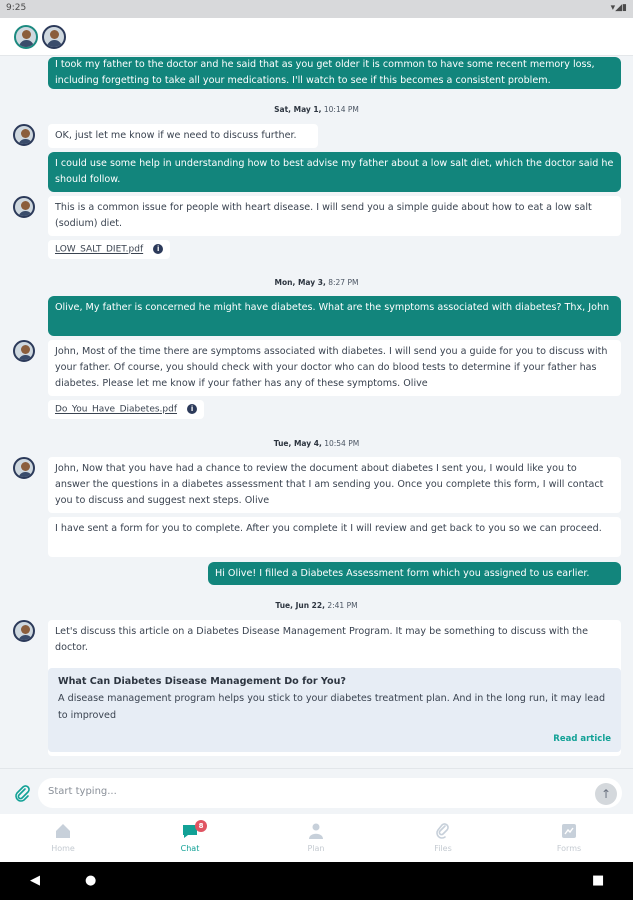  I want to click on time-label: 8:27 PM, so click(342, 282).